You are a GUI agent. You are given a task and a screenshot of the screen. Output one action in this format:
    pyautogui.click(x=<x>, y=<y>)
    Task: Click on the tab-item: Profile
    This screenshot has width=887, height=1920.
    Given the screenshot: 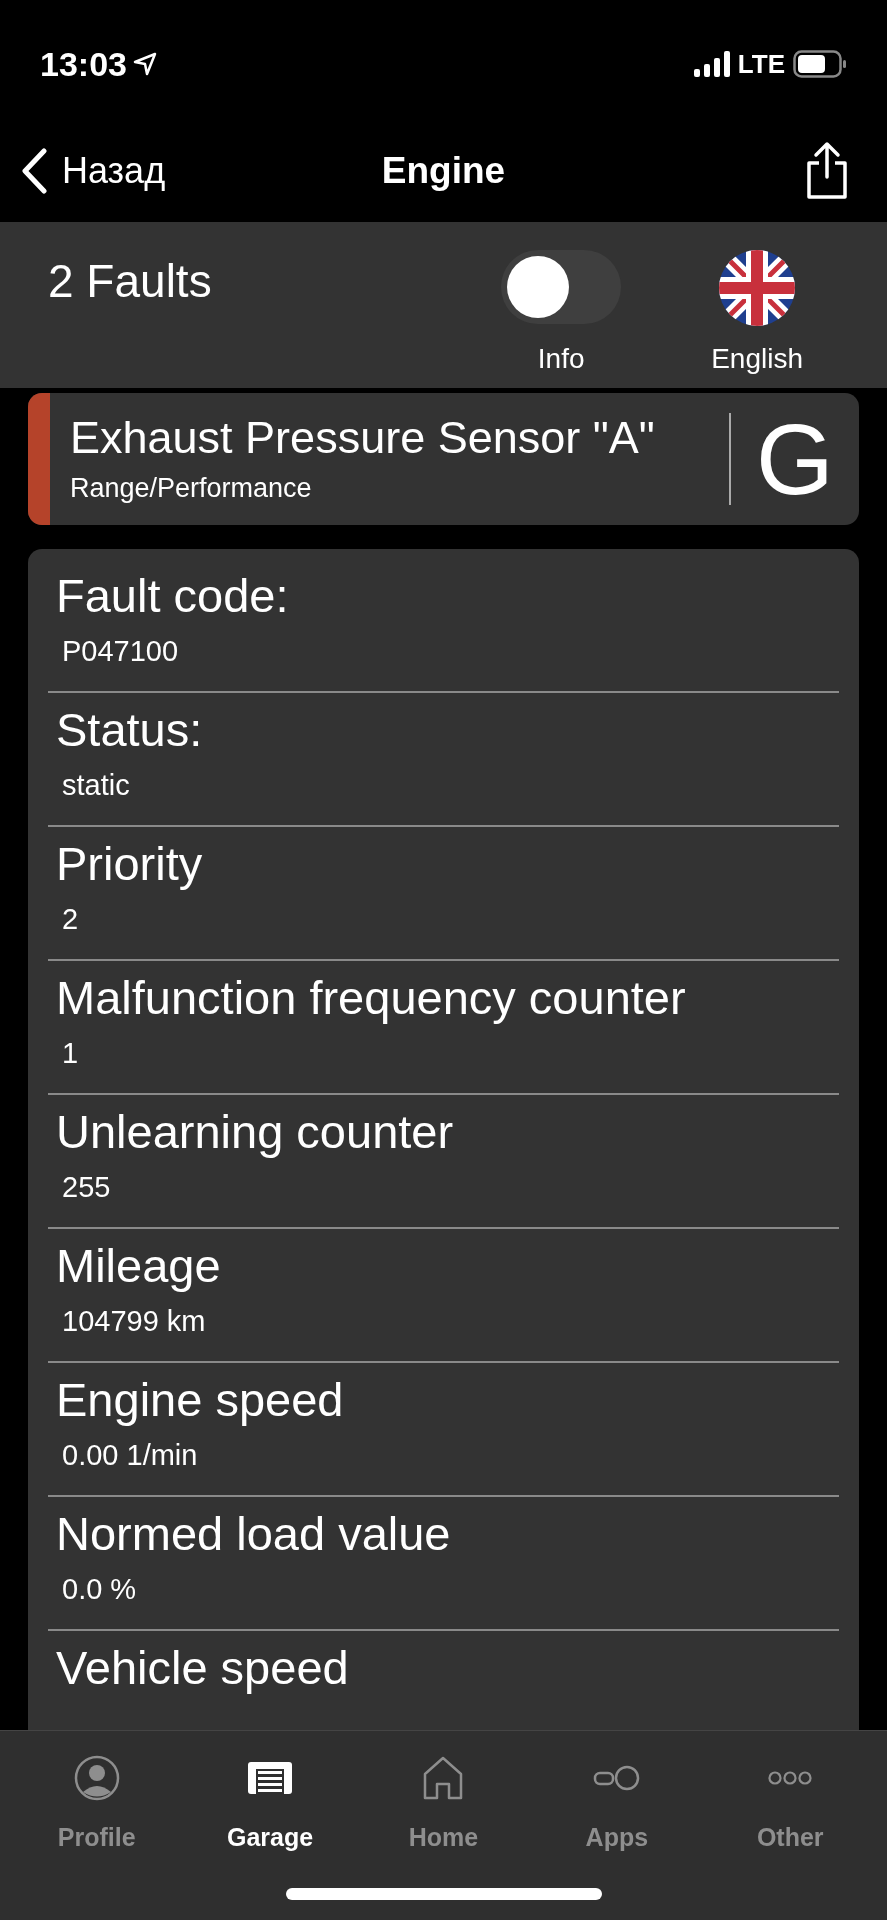 What is the action you would take?
    pyautogui.click(x=96, y=1804)
    